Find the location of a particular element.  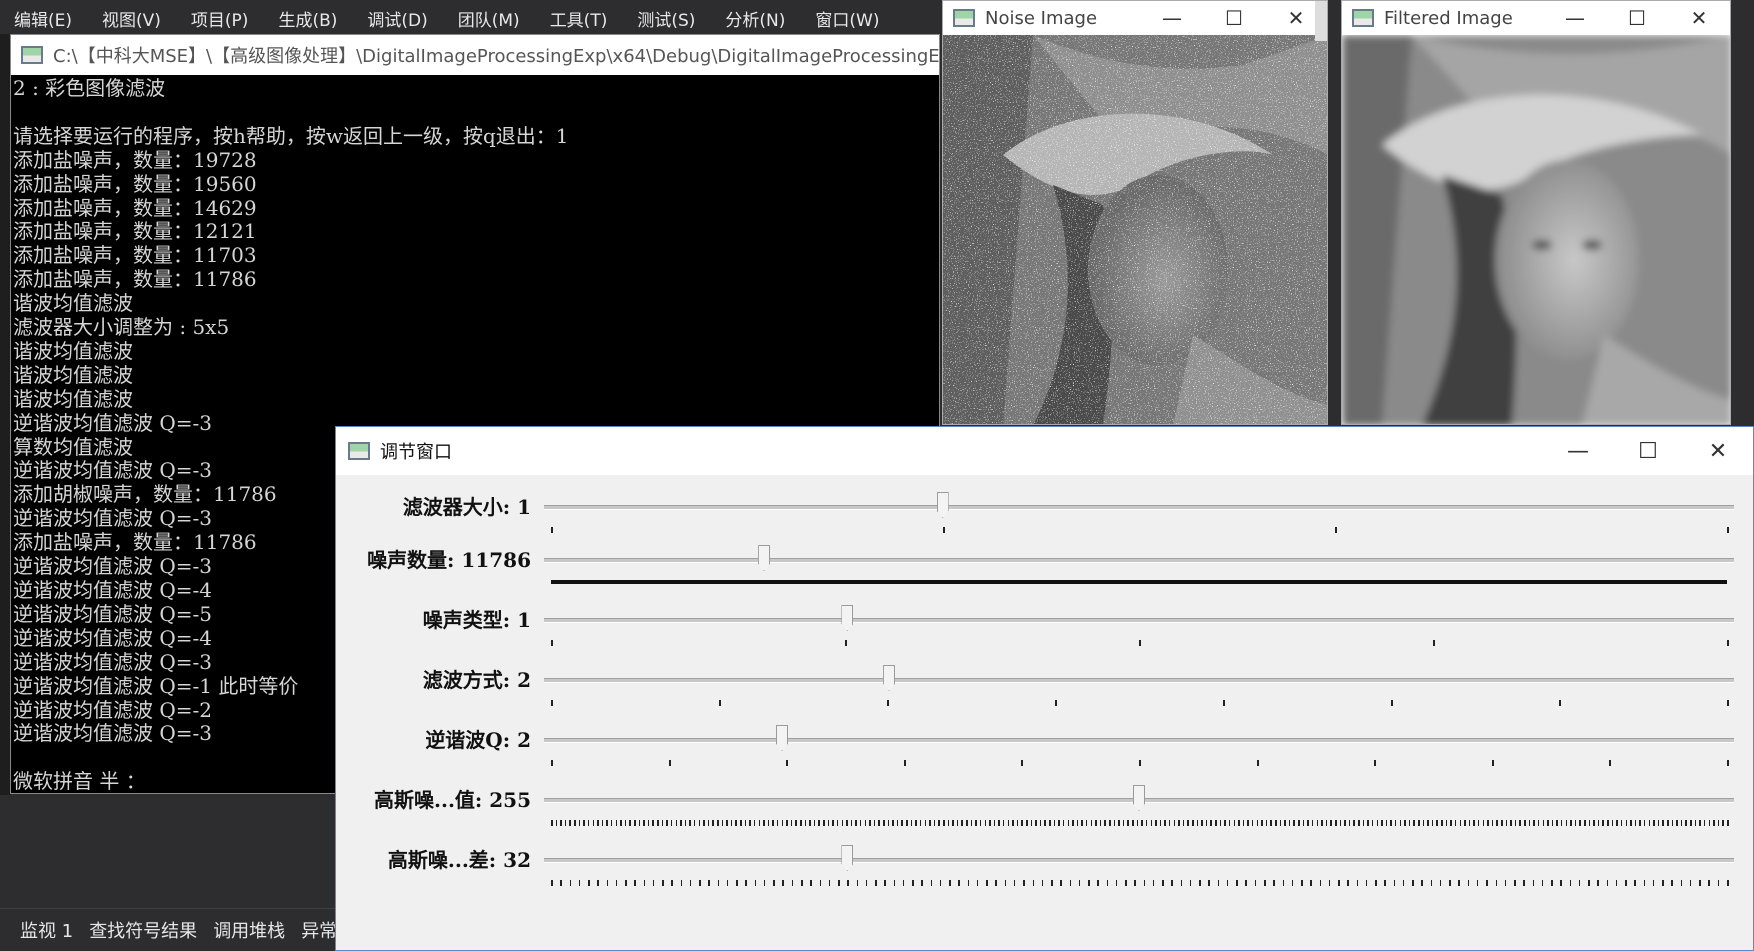

noise-image-window: Noise Image — ☐ ✕ is located at coordinates (1135, 212).